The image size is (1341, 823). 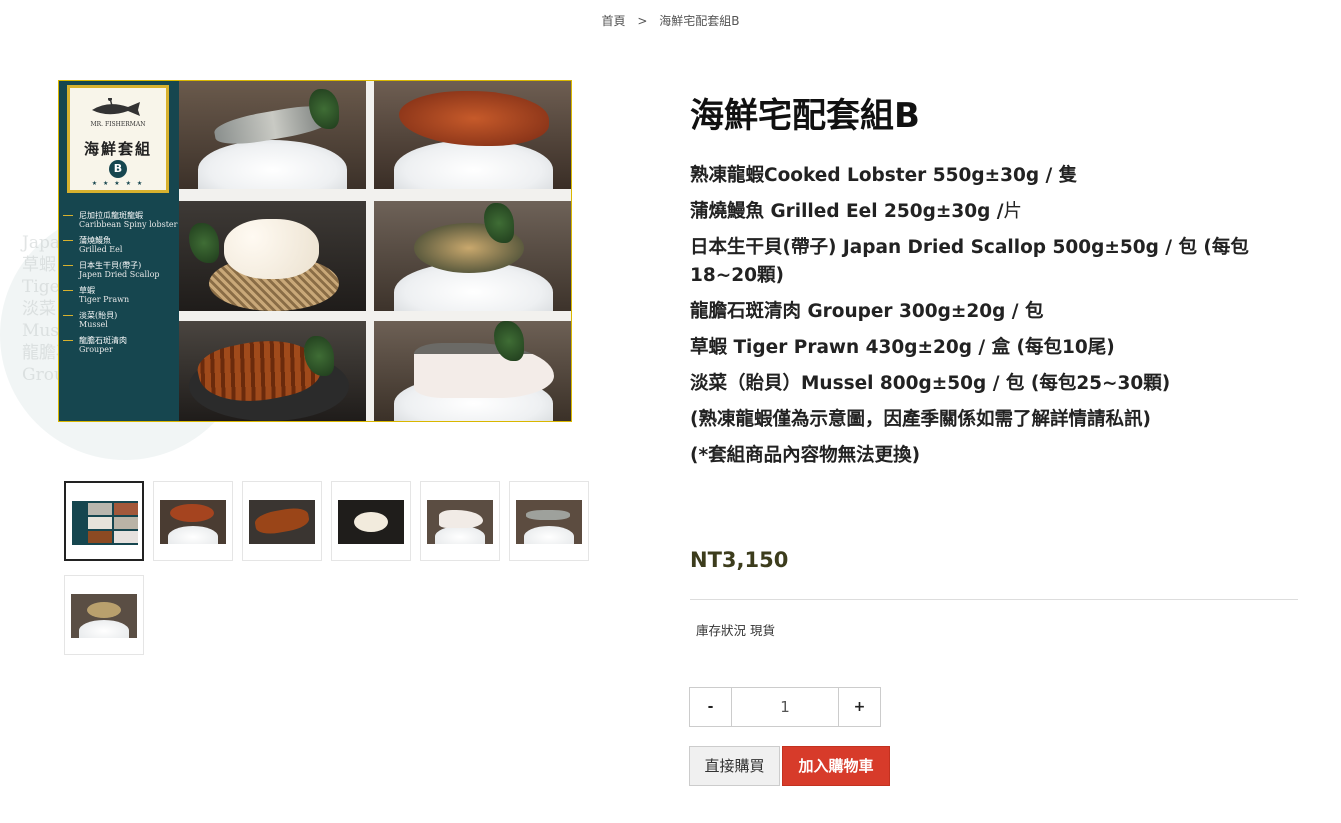 I want to click on item-line-prawn: 草蝦 Tiger Prawn 430g±20g / 盒 (每包10尾), so click(x=902, y=347).